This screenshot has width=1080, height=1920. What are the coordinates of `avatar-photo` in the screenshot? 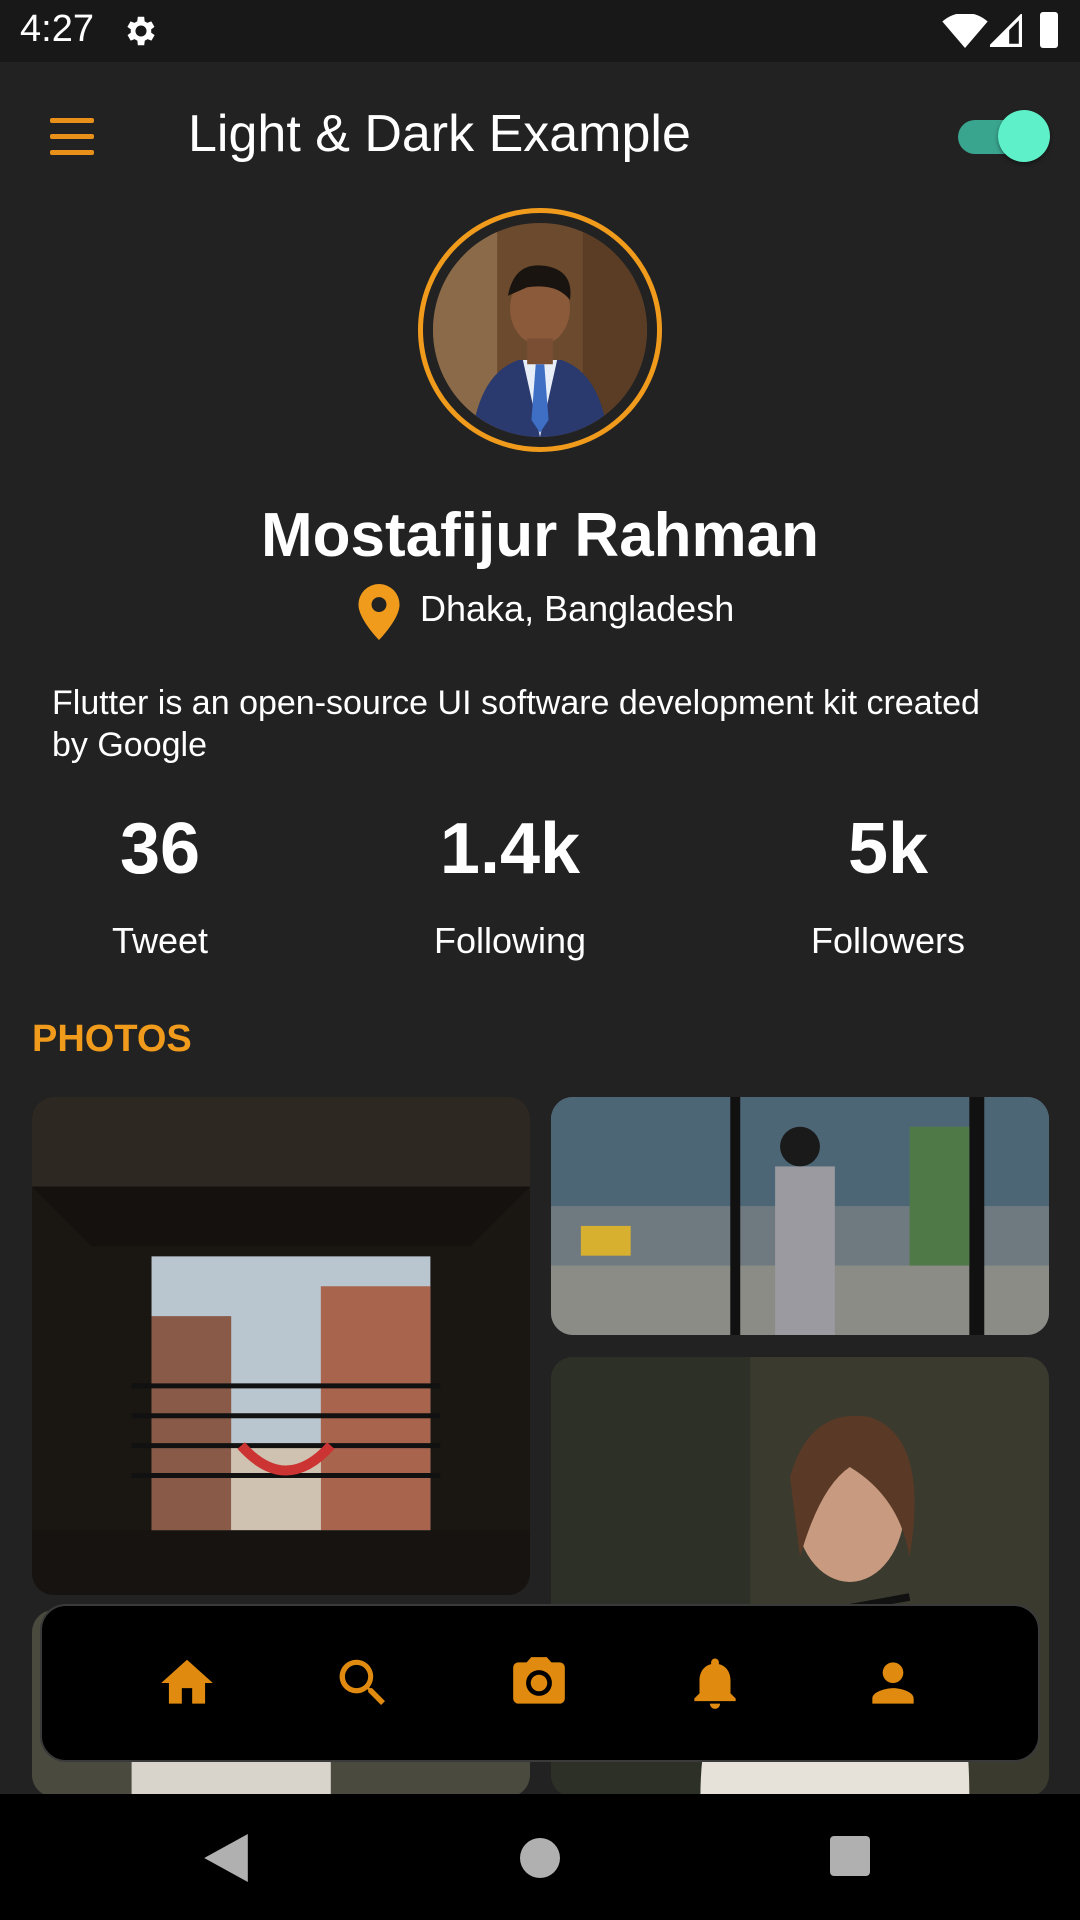 It's located at (540, 330).